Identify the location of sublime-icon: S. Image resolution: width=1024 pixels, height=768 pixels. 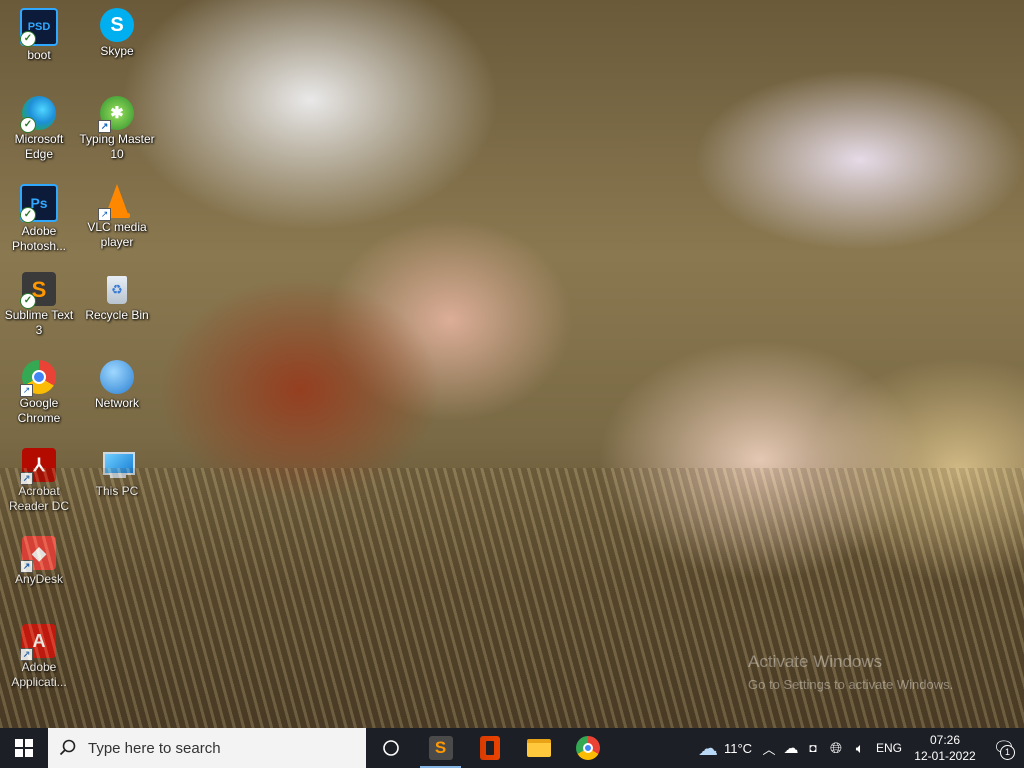
(440, 748).